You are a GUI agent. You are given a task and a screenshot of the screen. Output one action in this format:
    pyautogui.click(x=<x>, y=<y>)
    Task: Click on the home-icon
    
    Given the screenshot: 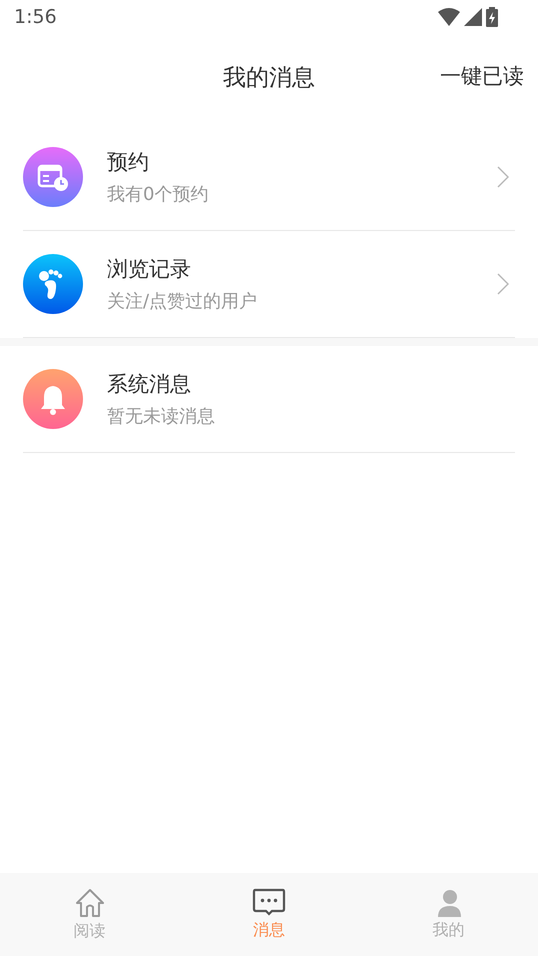 What is the action you would take?
    pyautogui.click(x=90, y=903)
    